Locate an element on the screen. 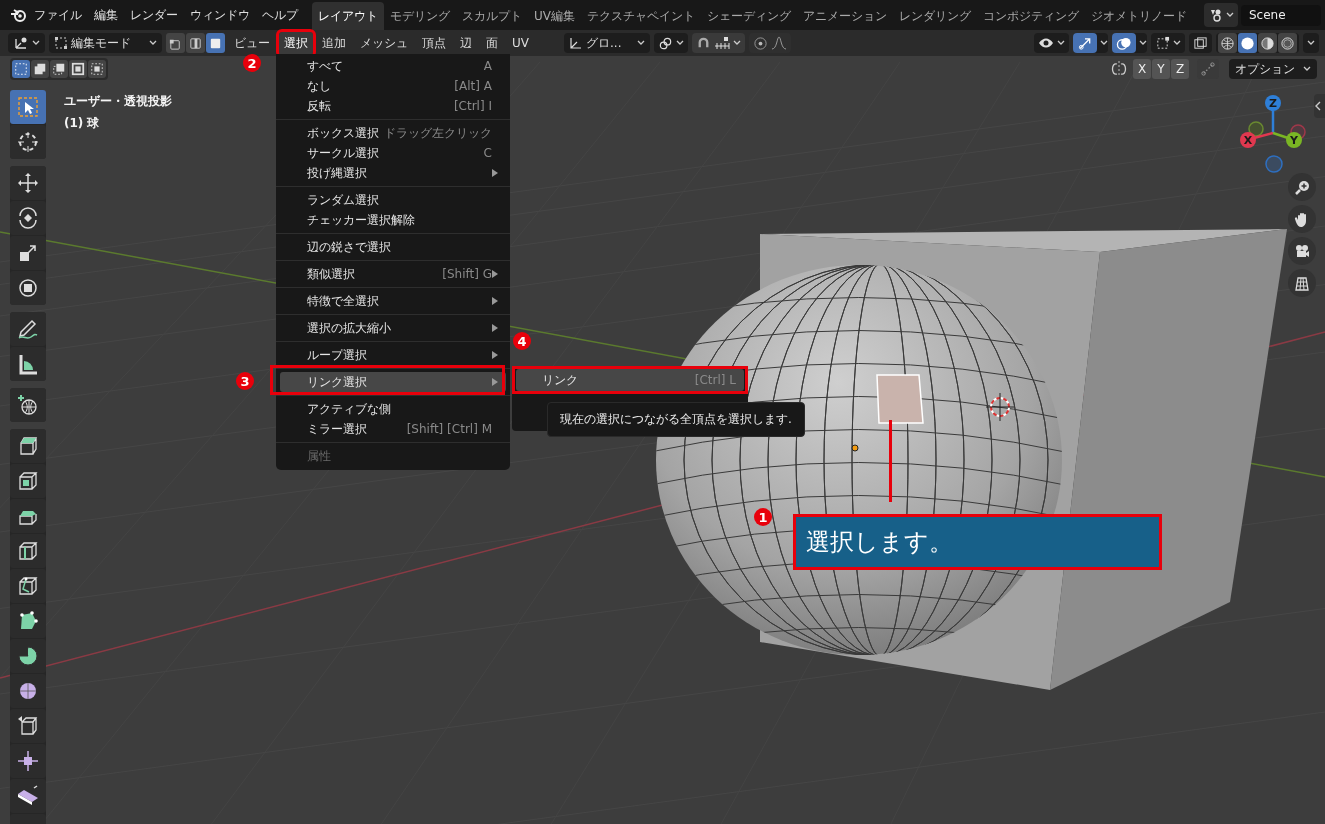  editor-type-button is located at coordinates (26, 43).